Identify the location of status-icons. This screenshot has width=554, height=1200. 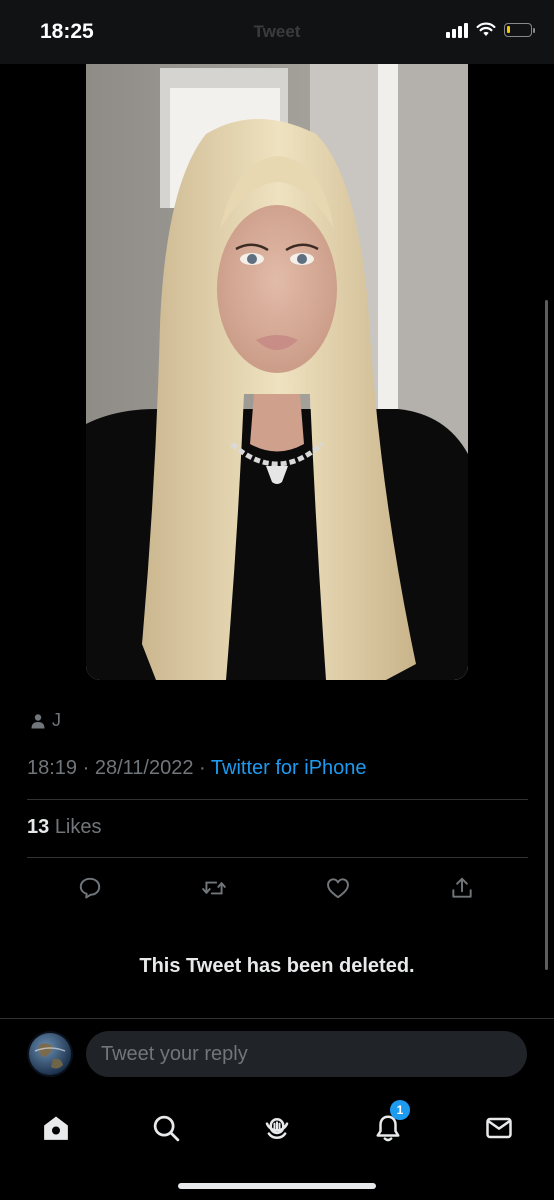
(490, 30).